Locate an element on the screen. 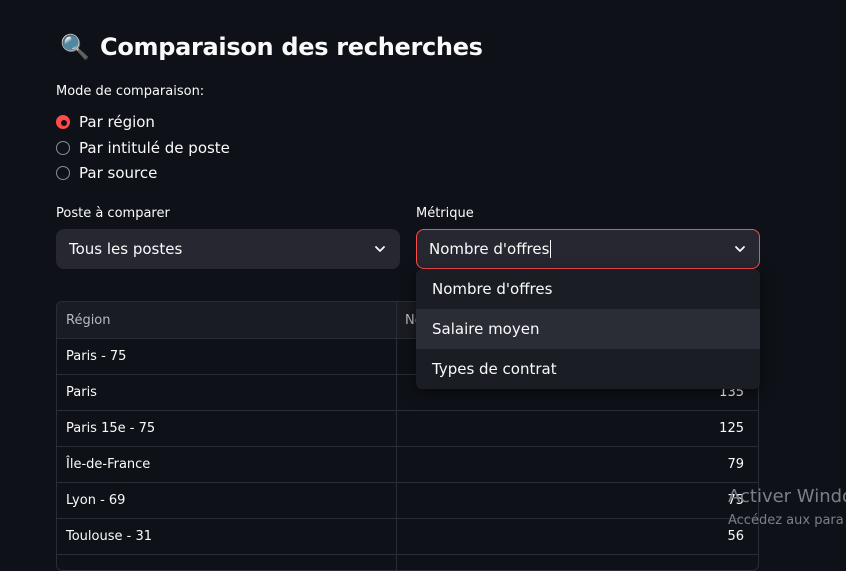 The width and height of the screenshot is (846, 571). radio-label: Par source is located at coordinates (118, 173).